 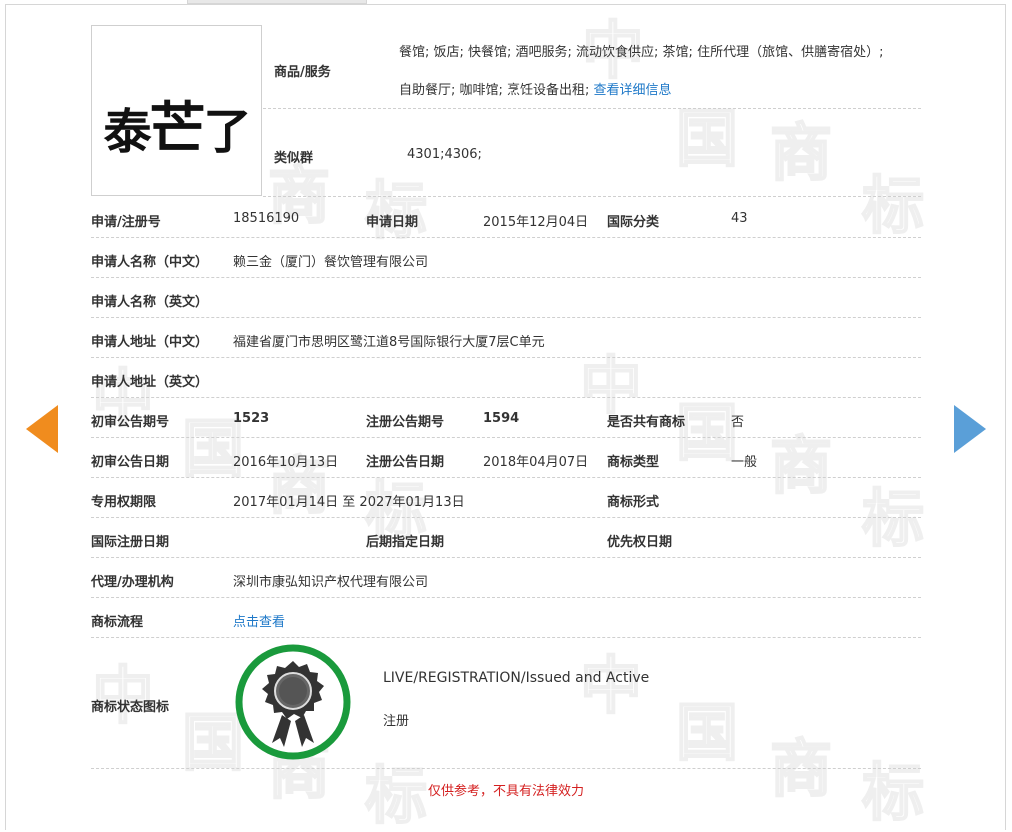 I want to click on apply-date-label: 申请日期, so click(x=392, y=222).